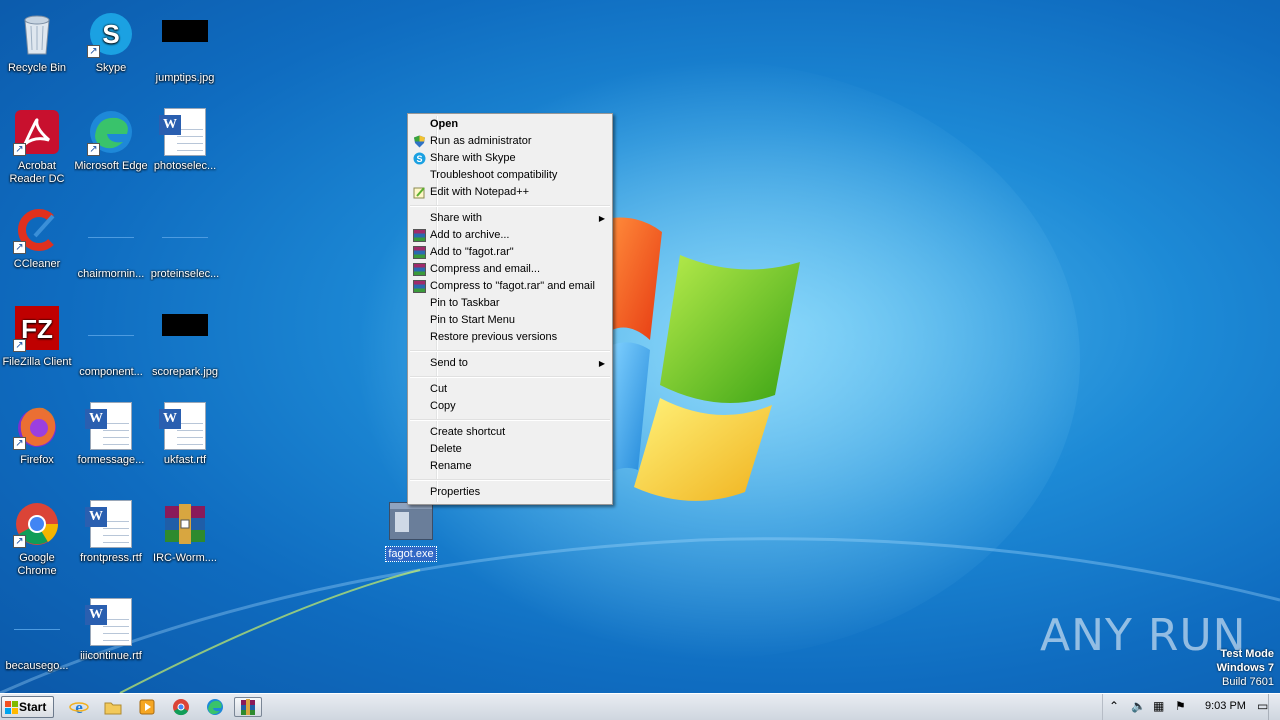 The image size is (1280, 720). Describe the element at coordinates (1138, 706) in the screenshot. I see `volume-icon: 🔈` at that location.